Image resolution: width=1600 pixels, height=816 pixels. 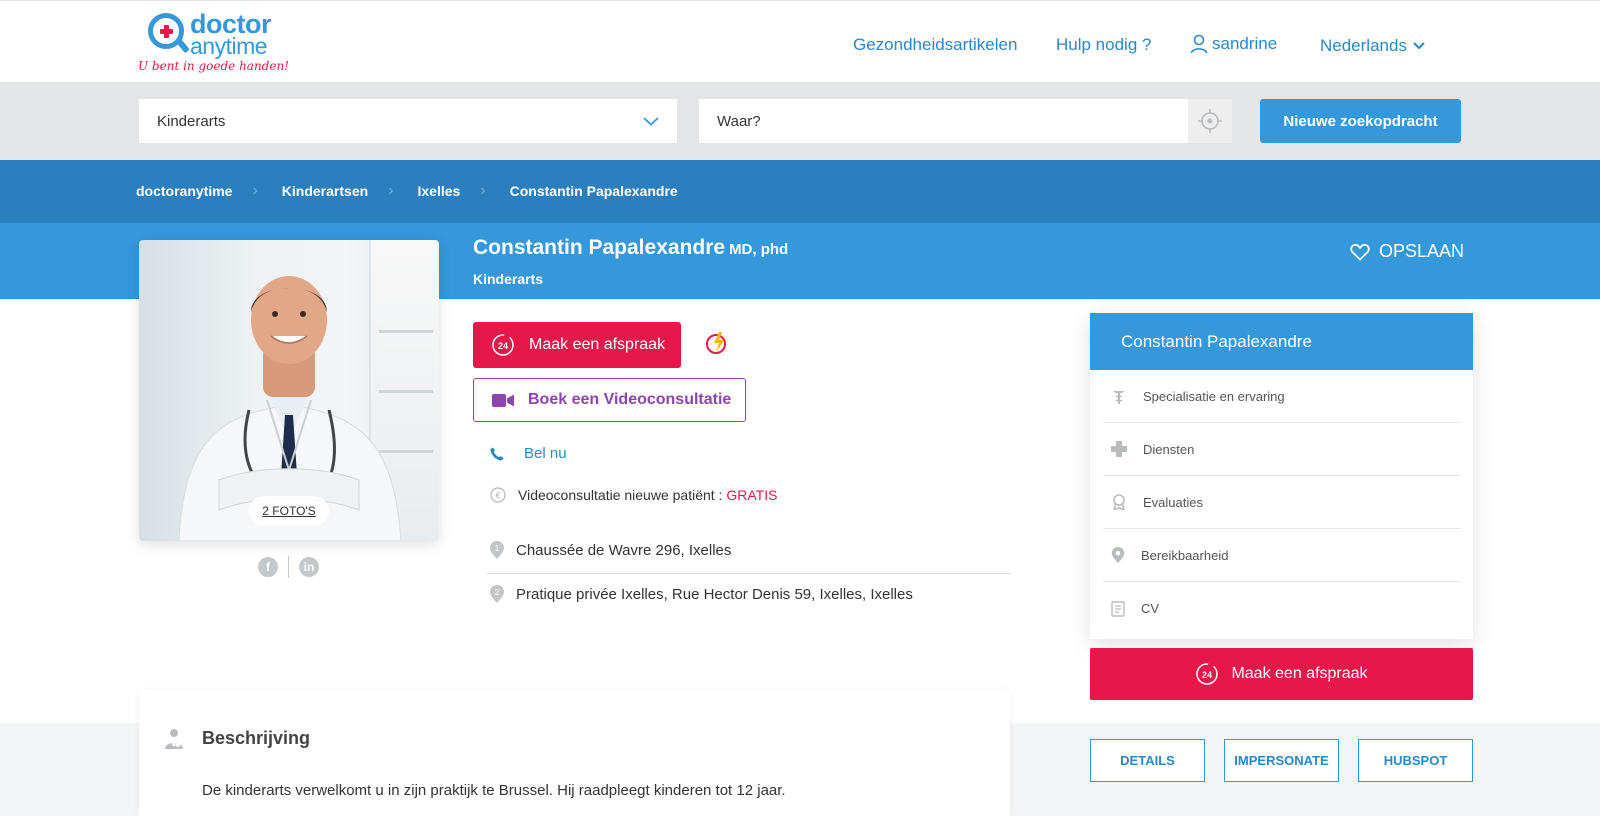 I want to click on location-input, so click(x=943, y=121).